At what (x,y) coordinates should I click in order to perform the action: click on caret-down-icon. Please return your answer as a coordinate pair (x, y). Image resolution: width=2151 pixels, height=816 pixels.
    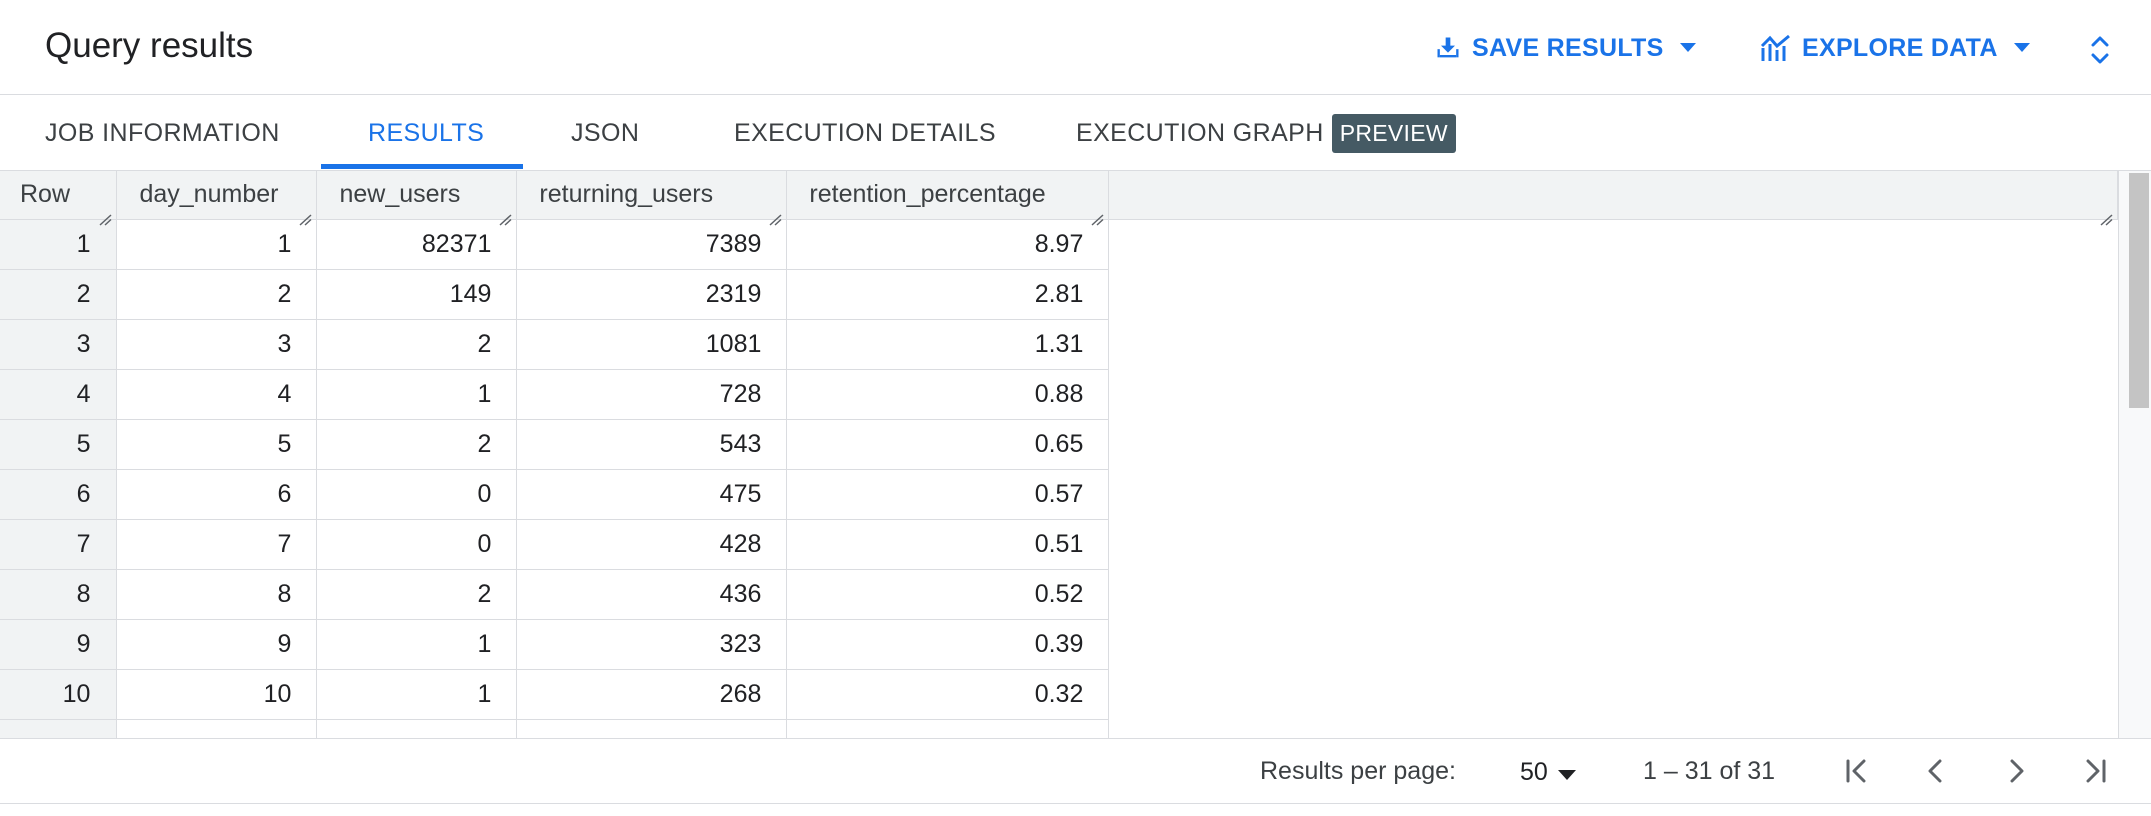
    Looking at the image, I should click on (1562, 772).